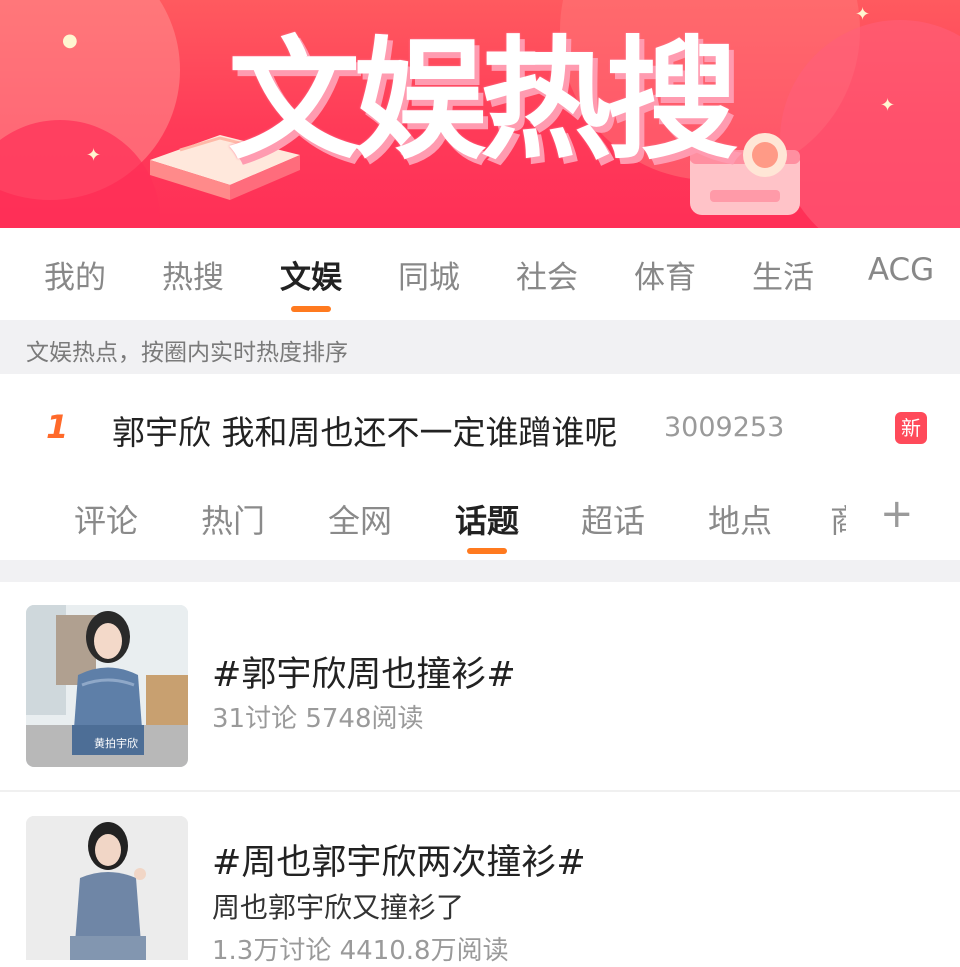 The image size is (960, 967). I want to click on tab-product-clipped: 商, so click(838, 519).